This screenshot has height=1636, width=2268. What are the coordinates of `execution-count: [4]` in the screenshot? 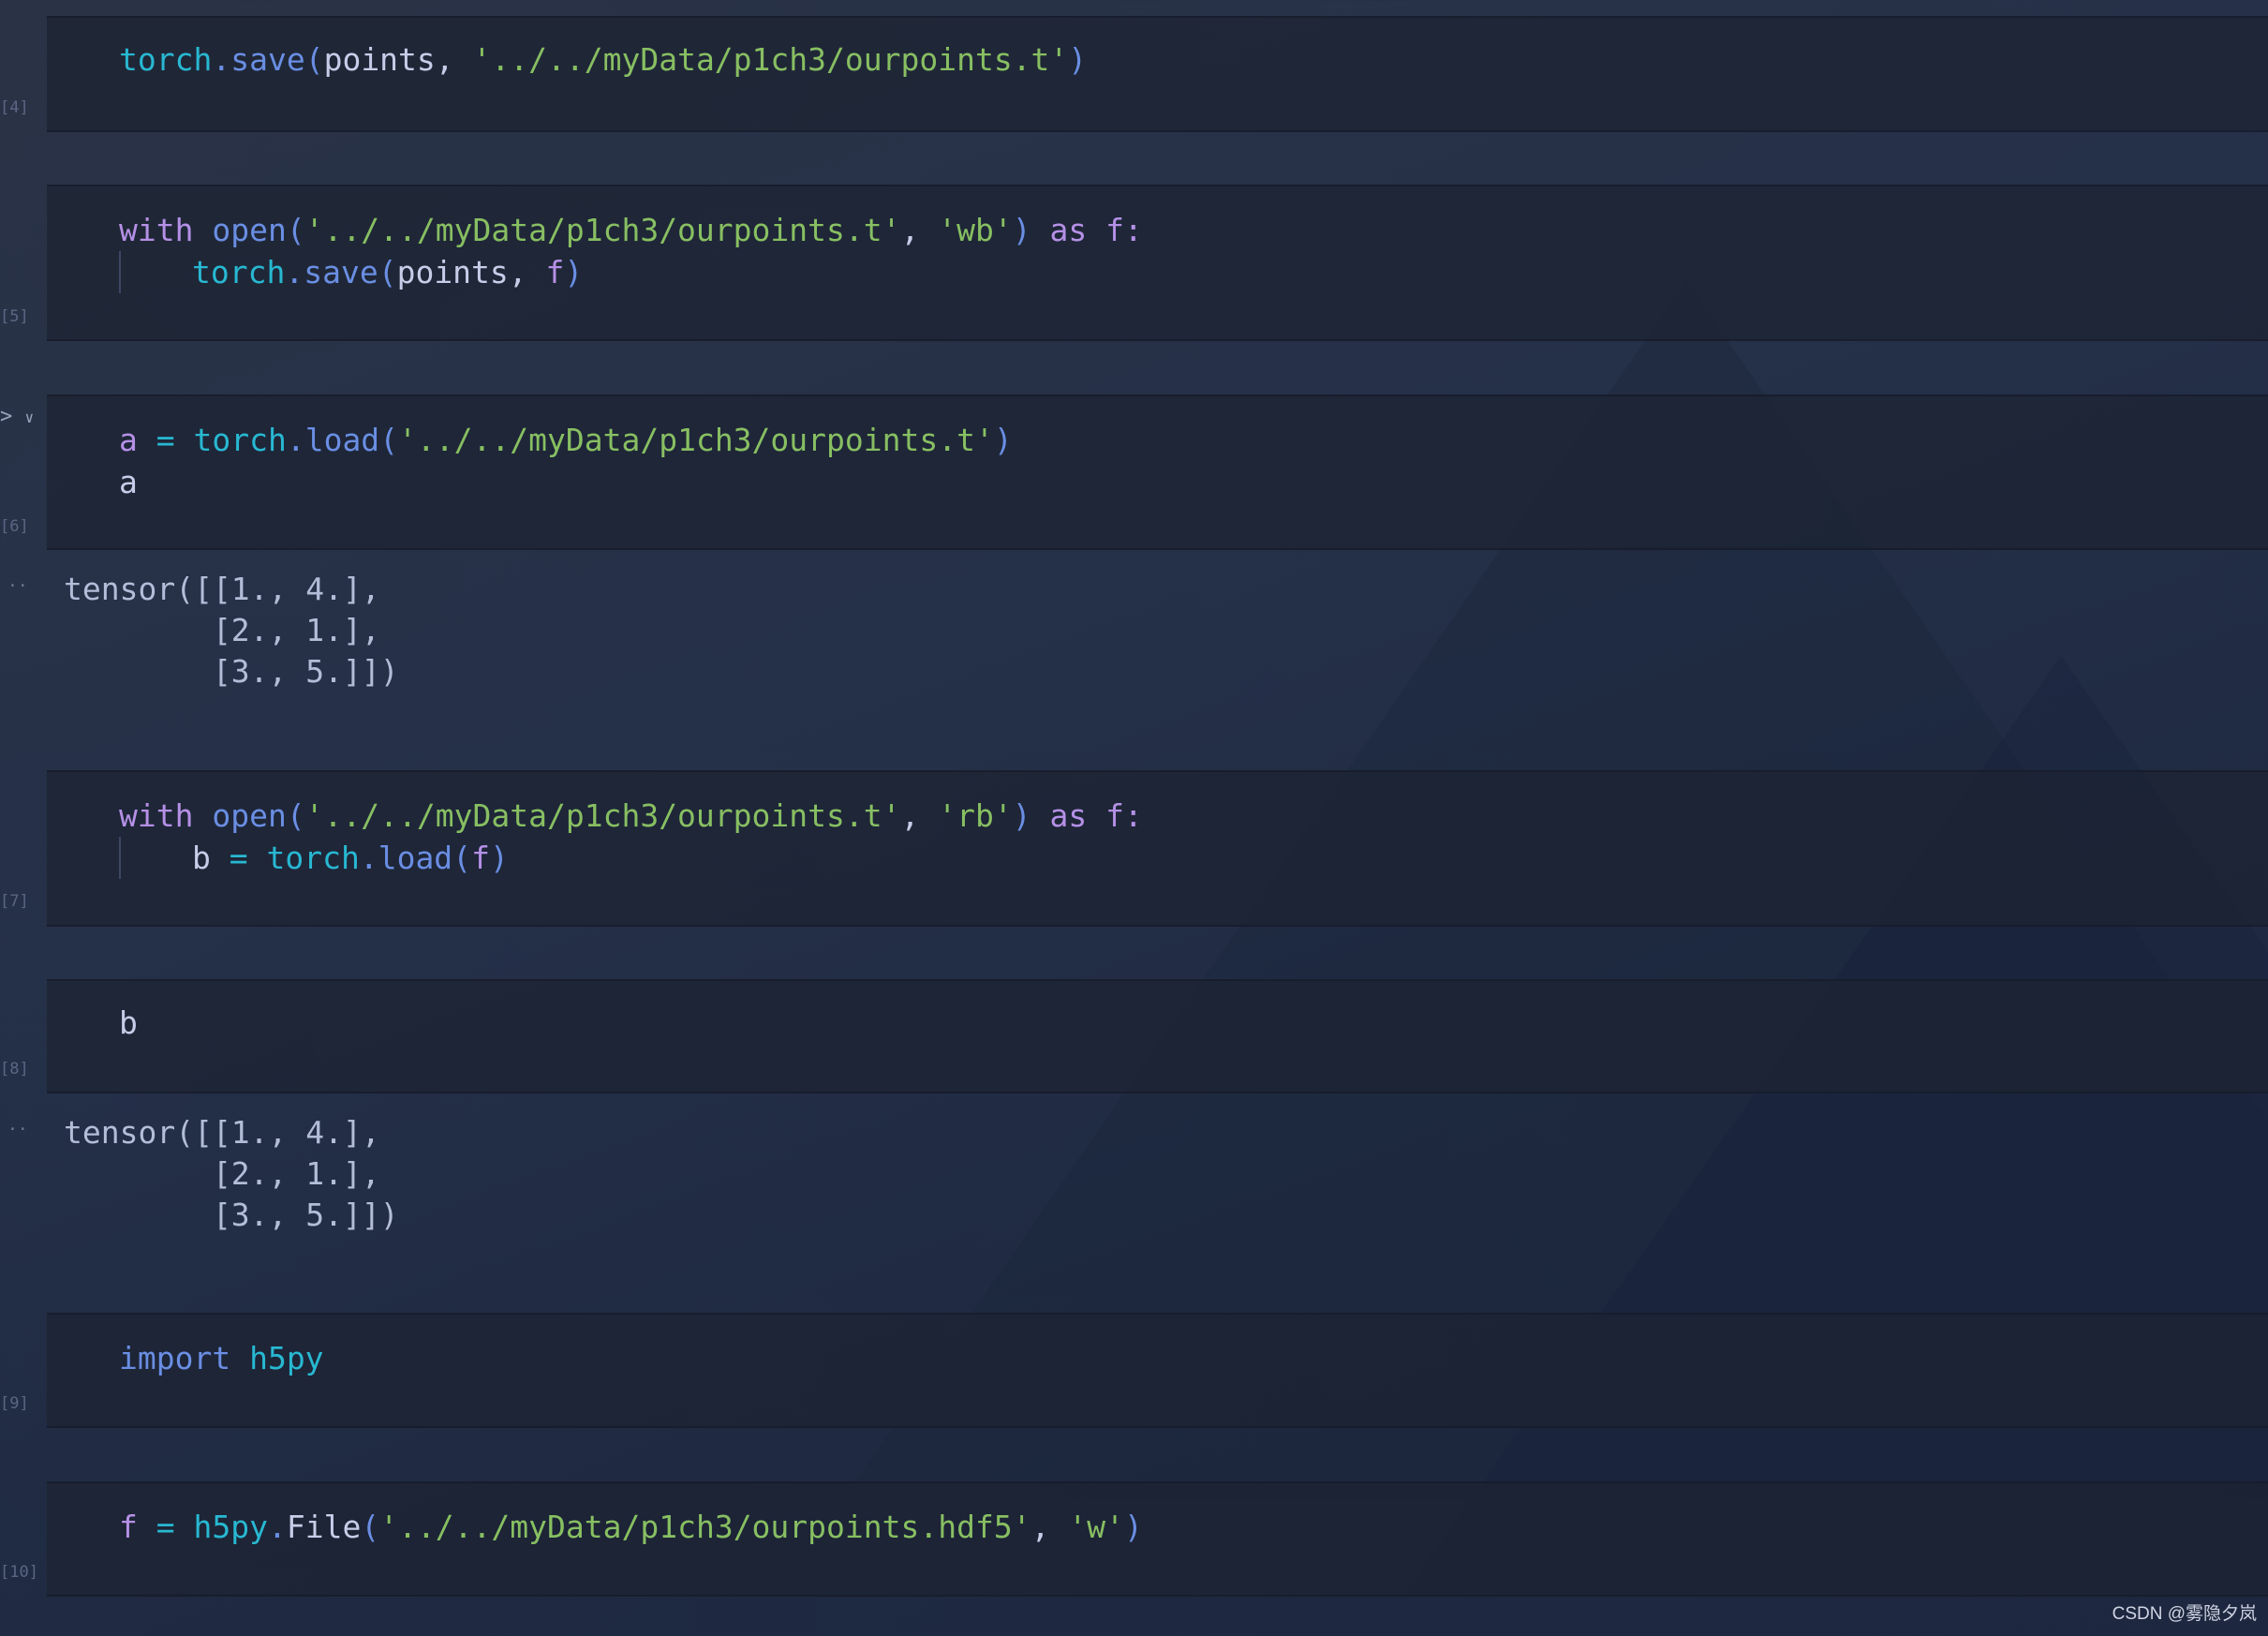 It's located at (14, 107).